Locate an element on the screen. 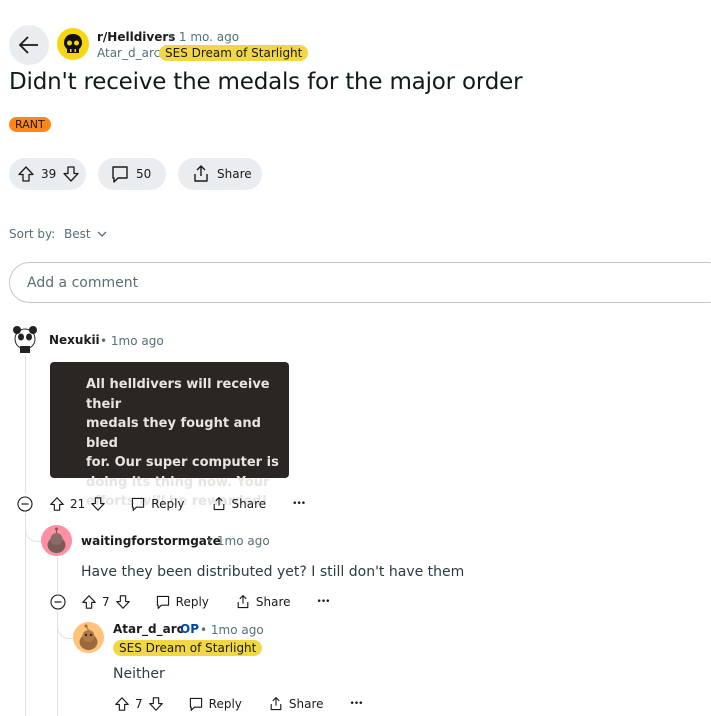 This screenshot has width=711, height=716. add-comment-input: Add a comment is located at coordinates (360, 282).